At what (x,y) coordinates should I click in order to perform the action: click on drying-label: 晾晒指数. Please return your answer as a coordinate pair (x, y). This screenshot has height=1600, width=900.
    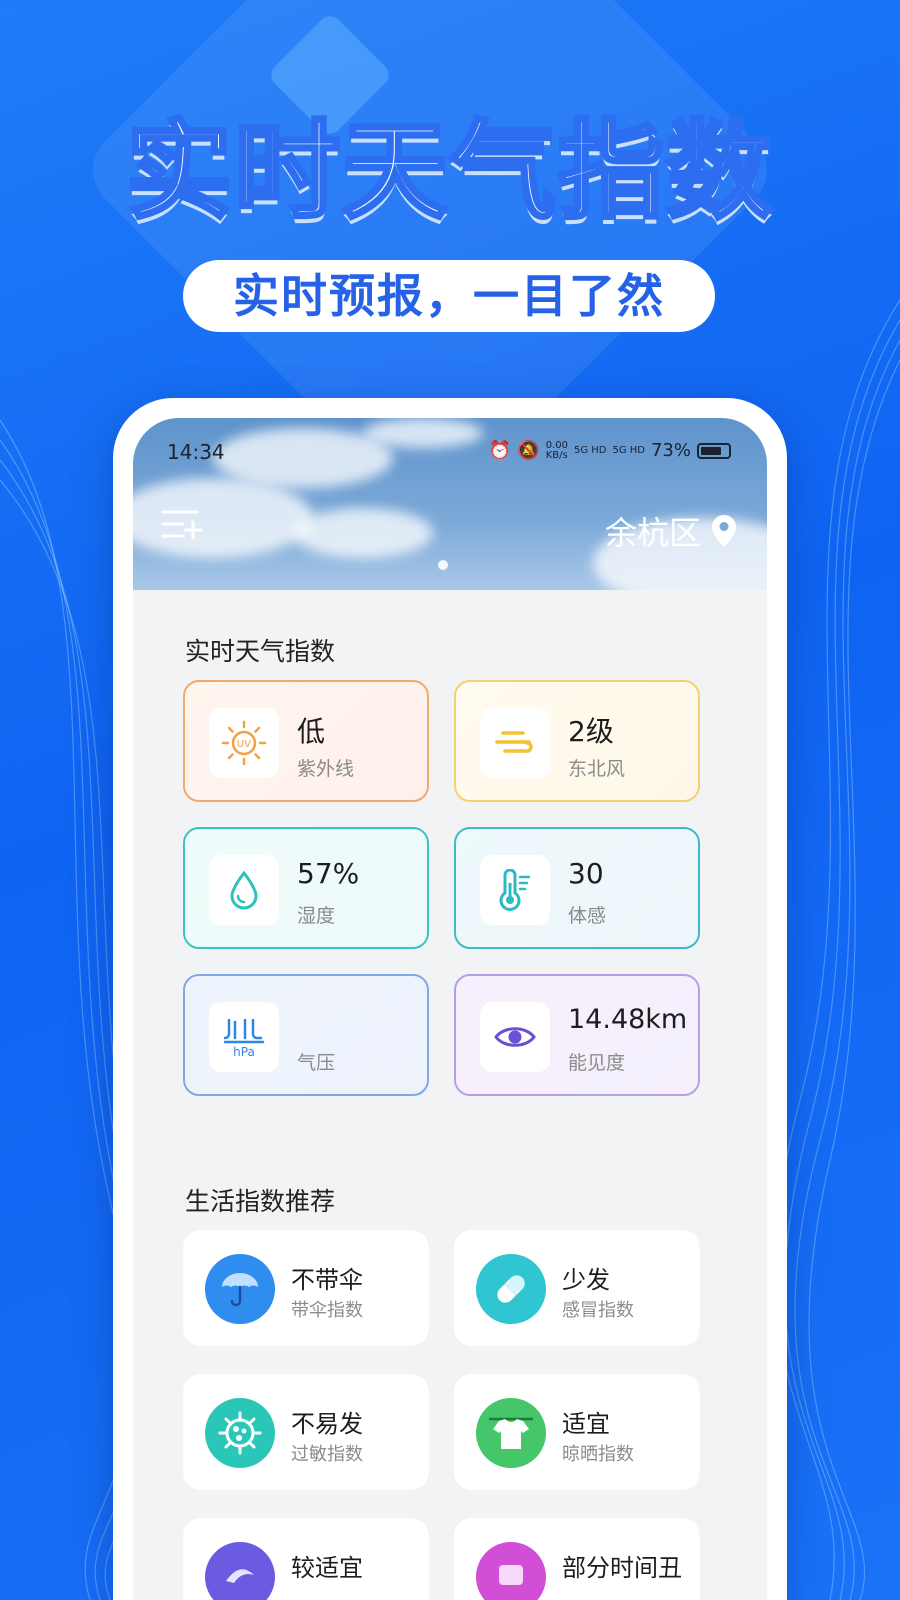
    Looking at the image, I should click on (598, 1454).